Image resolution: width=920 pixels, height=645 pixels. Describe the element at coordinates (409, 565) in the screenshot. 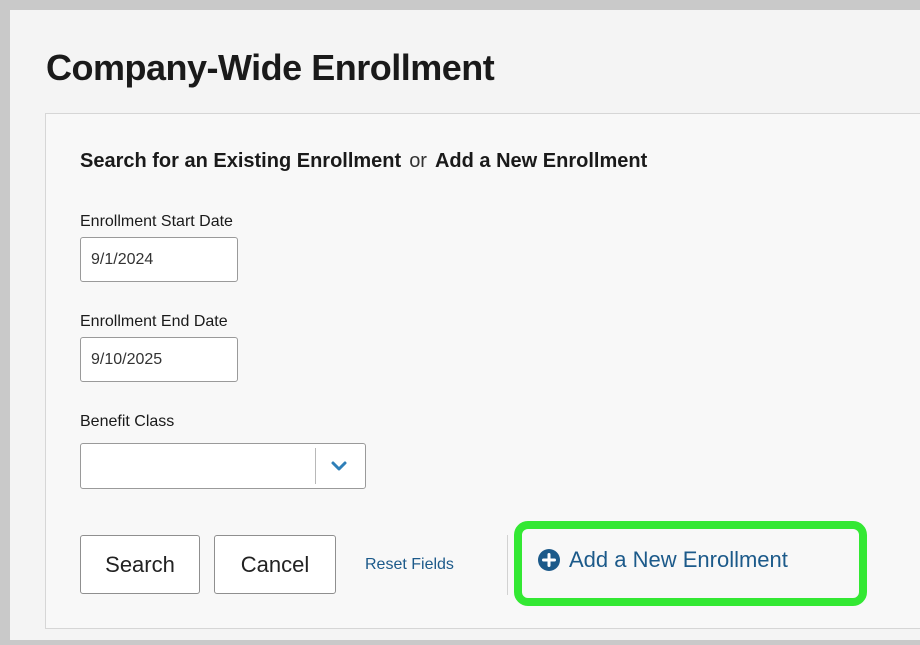

I see `reset-fields-link: Reset Fields` at that location.